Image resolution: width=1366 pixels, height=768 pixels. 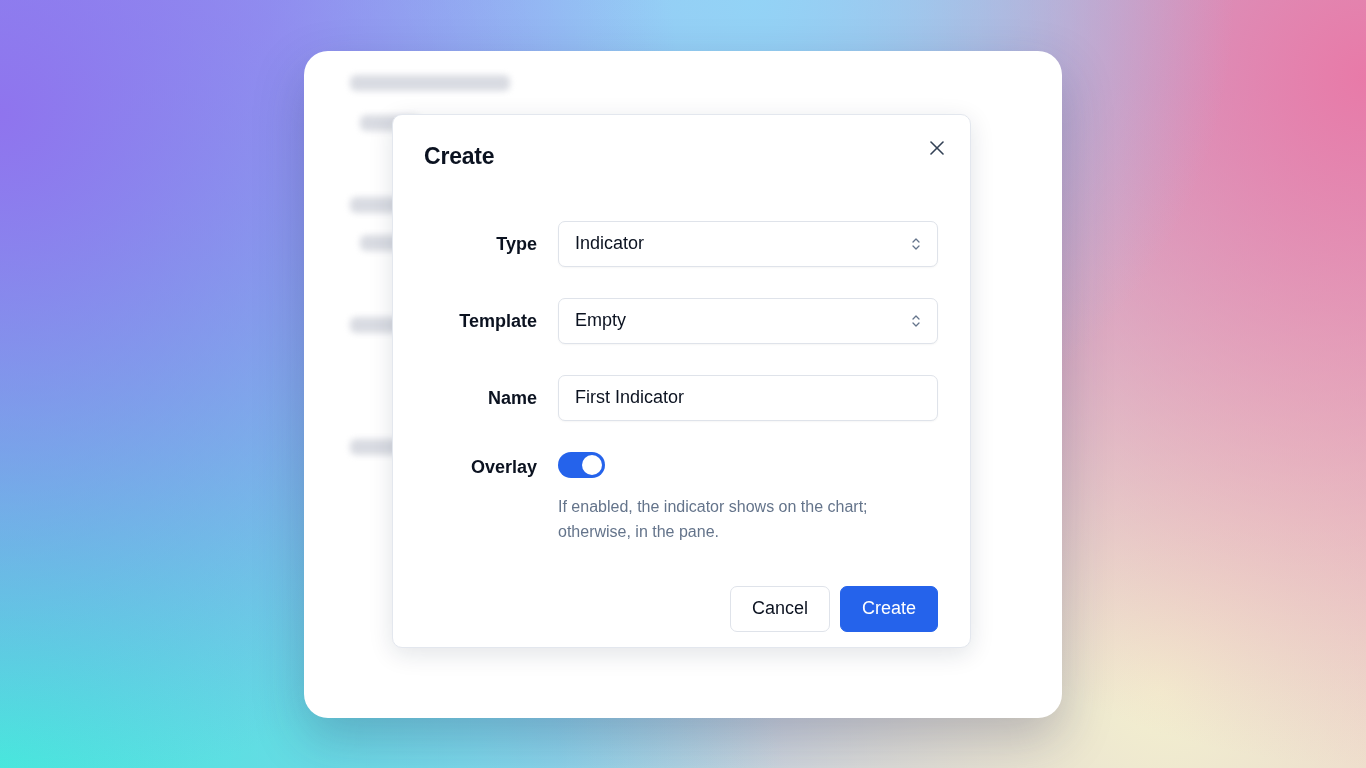 I want to click on field-label: Name, so click(x=511, y=398).